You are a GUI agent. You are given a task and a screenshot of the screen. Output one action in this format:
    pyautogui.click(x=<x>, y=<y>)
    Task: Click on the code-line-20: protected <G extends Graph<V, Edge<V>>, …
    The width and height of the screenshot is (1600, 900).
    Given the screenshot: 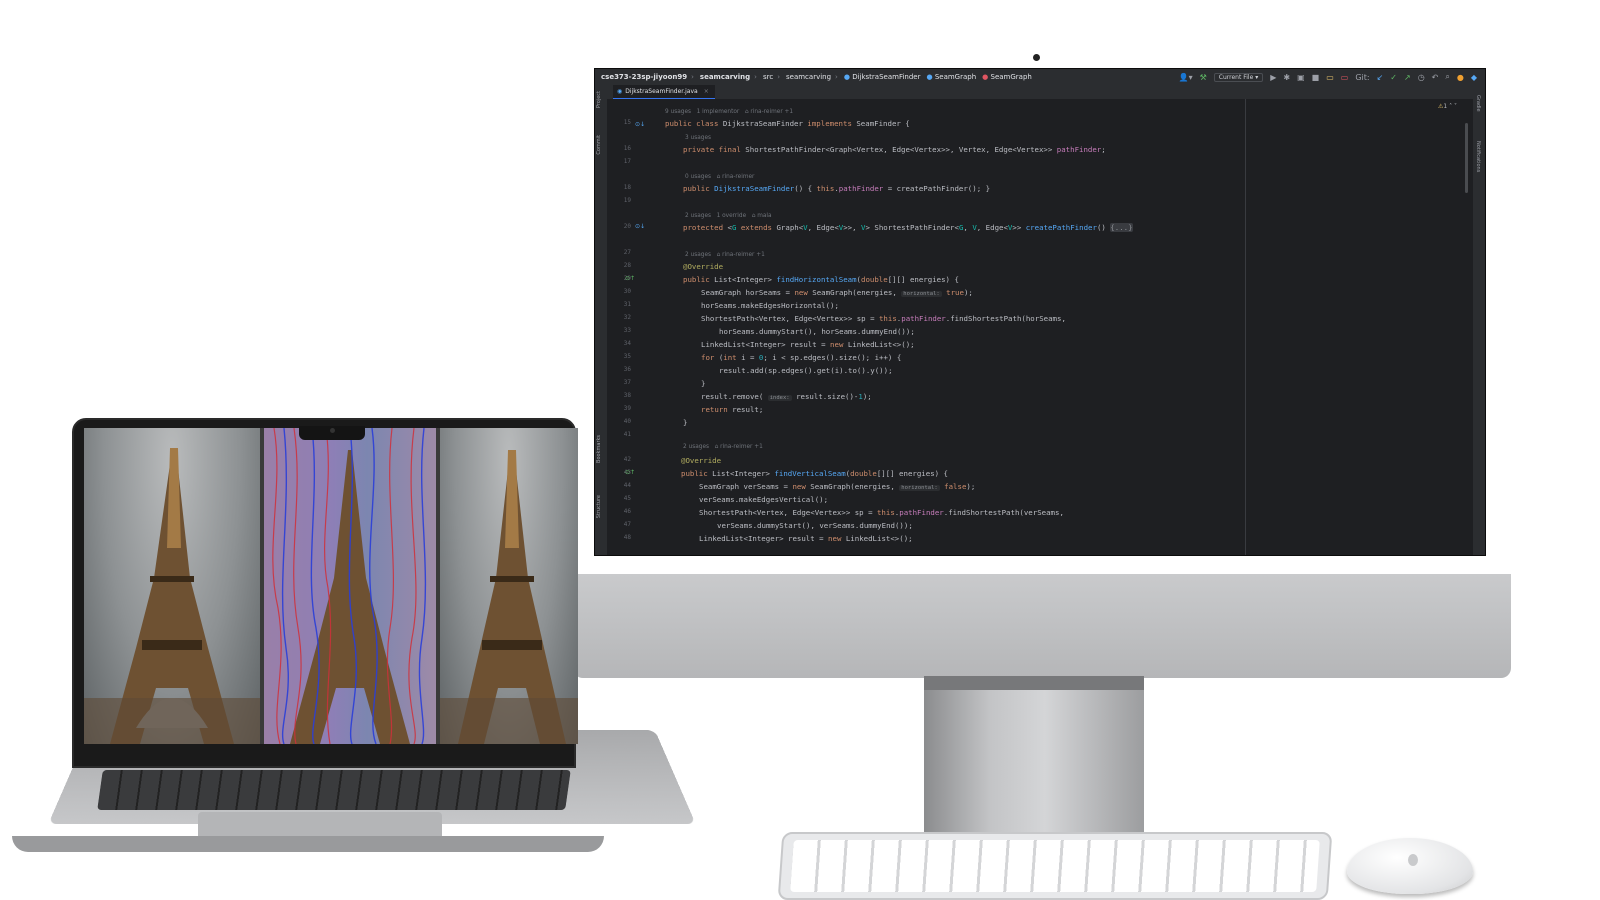 What is the action you would take?
    pyautogui.click(x=908, y=227)
    